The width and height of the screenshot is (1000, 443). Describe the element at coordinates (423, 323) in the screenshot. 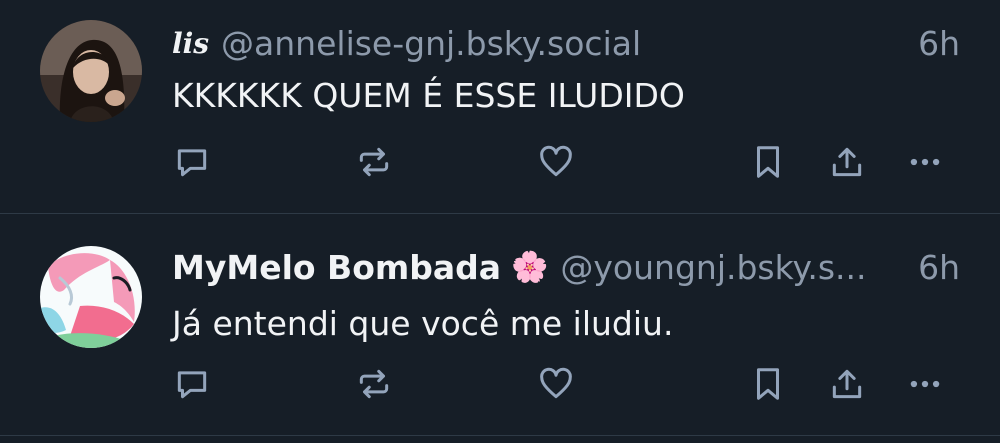

I see `post-text: Já entendi que você me iludiu.` at that location.